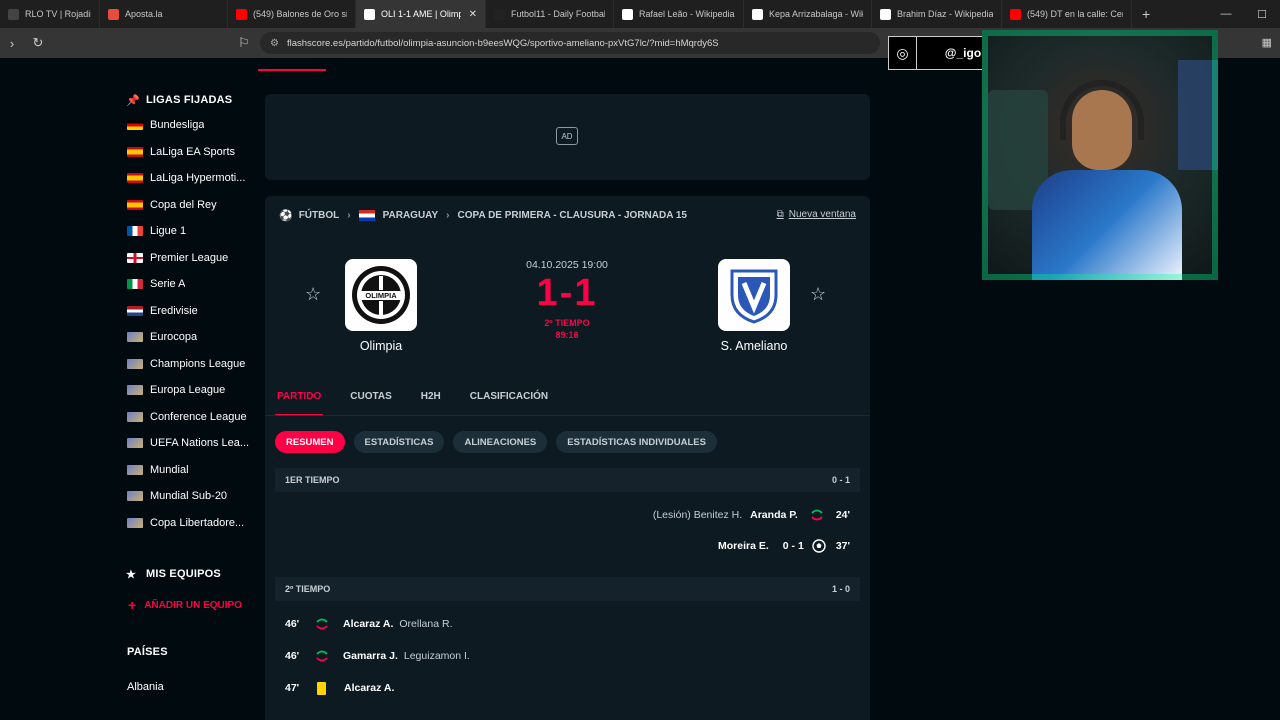  Describe the element at coordinates (135, 231) in the screenshot. I see `fr-flag-icon` at that location.